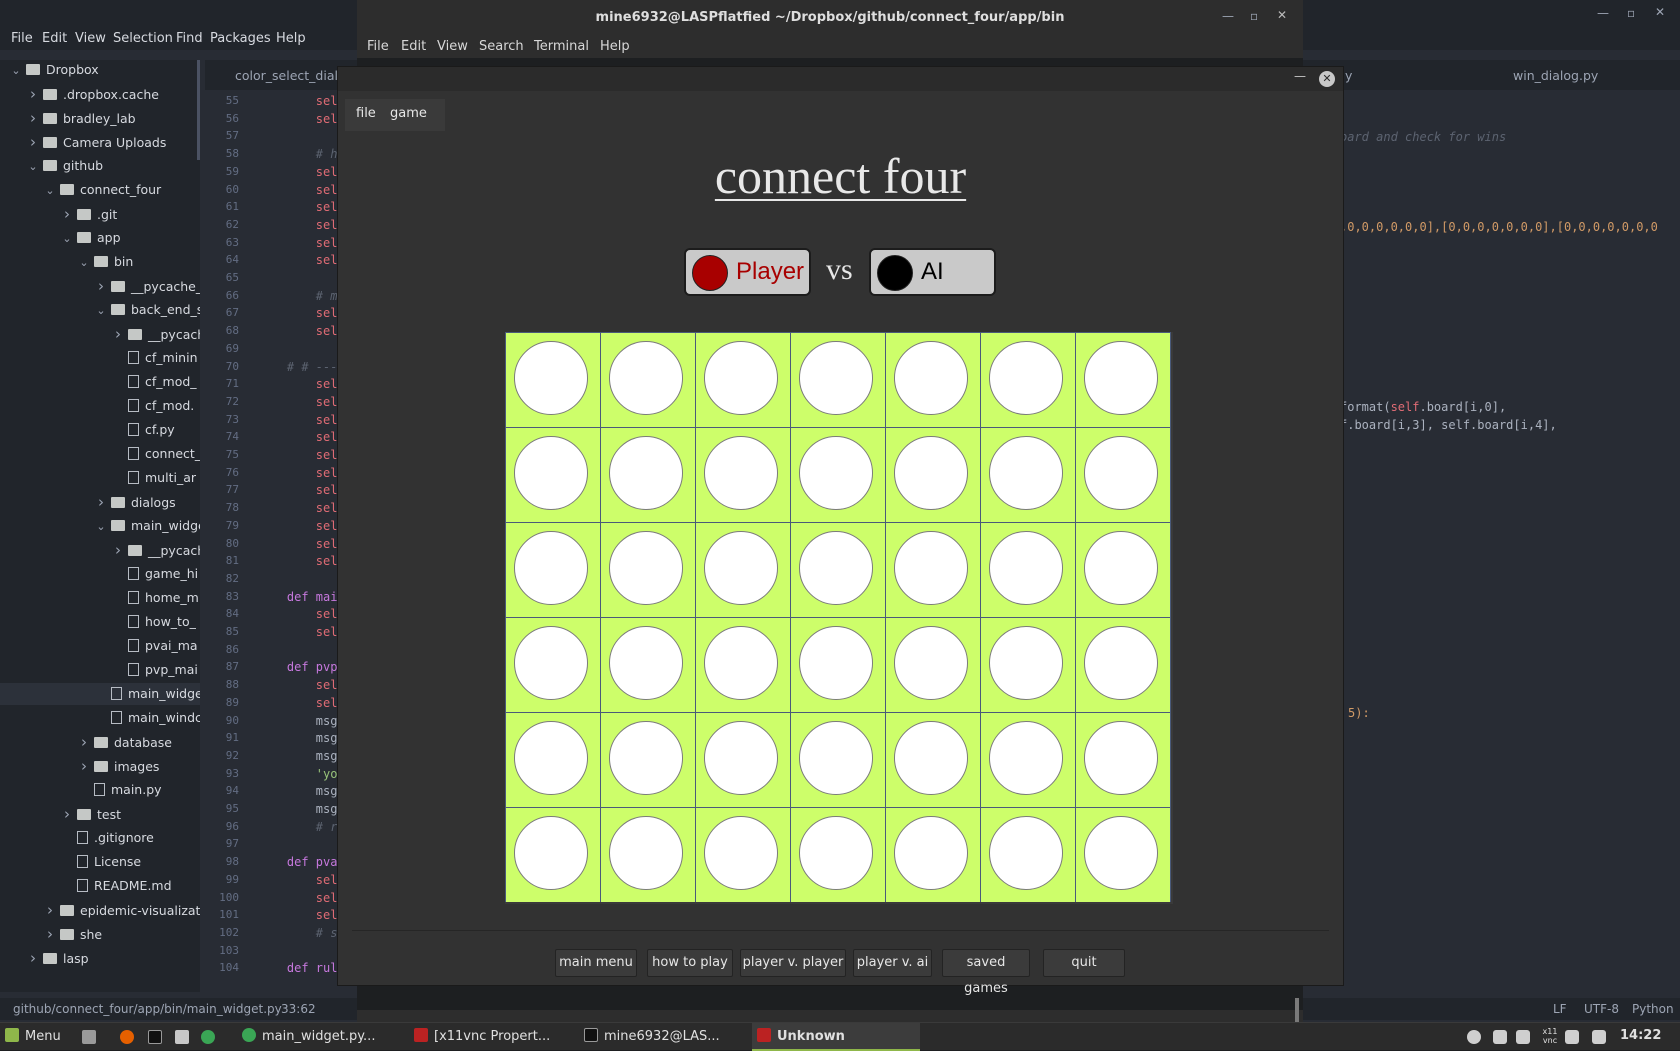 The width and height of the screenshot is (1680, 1051). What do you see at coordinates (1603, 13) in the screenshot?
I see `minimize-icon: —` at bounding box center [1603, 13].